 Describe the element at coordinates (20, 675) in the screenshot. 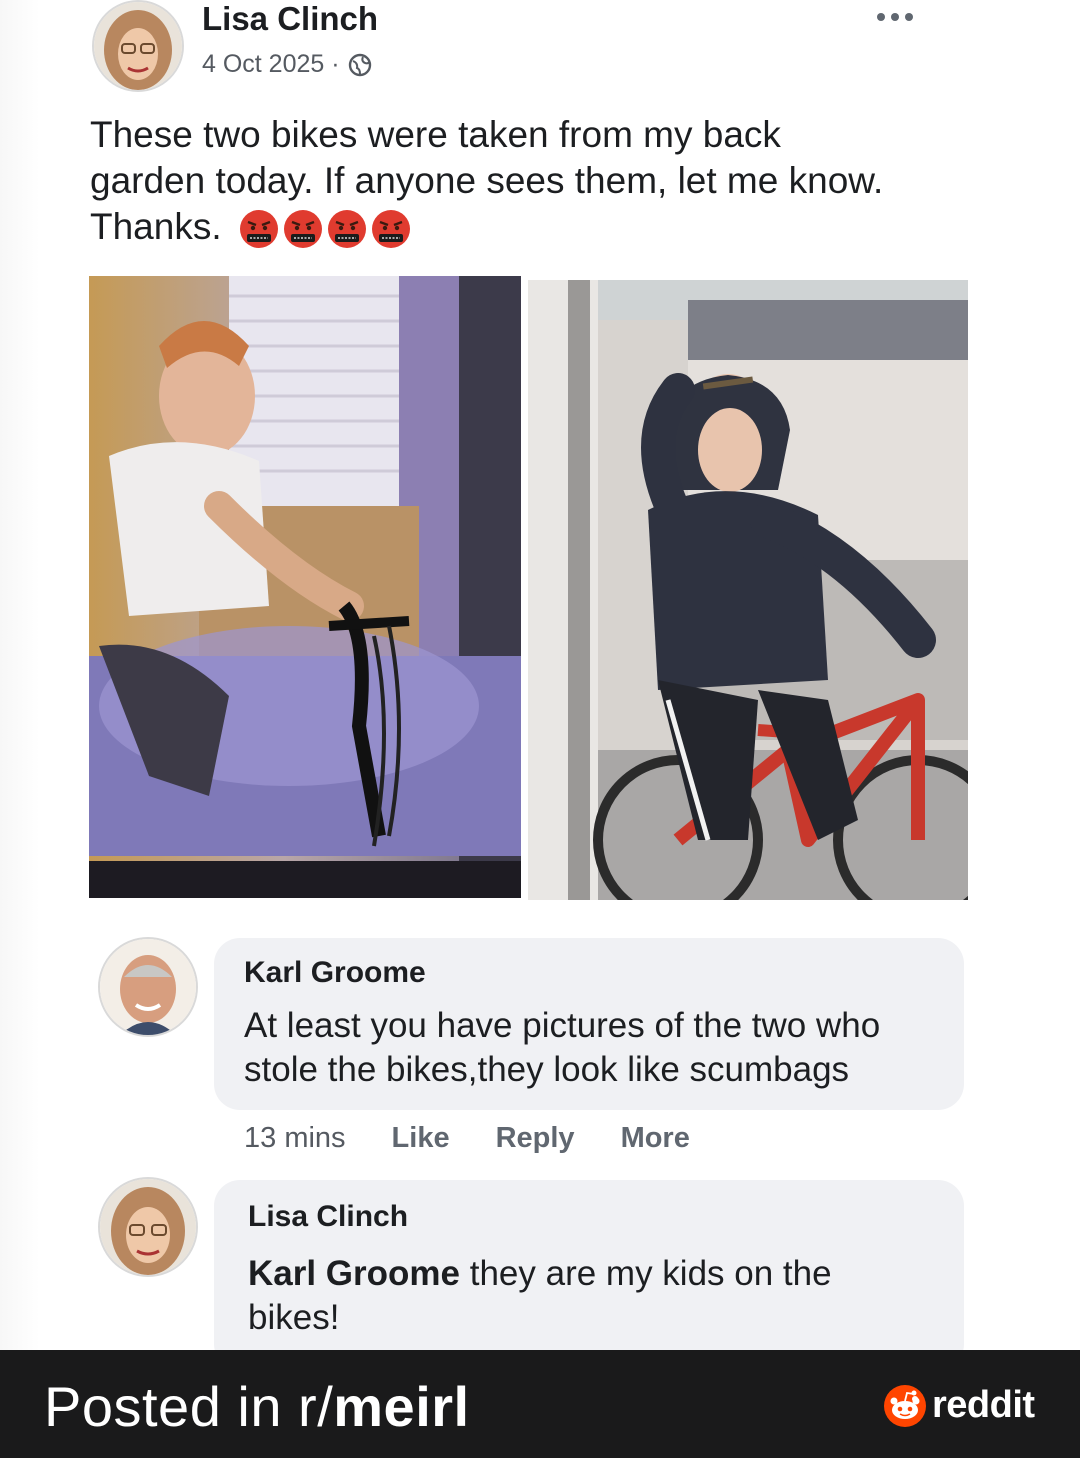

I see `page-margin` at that location.